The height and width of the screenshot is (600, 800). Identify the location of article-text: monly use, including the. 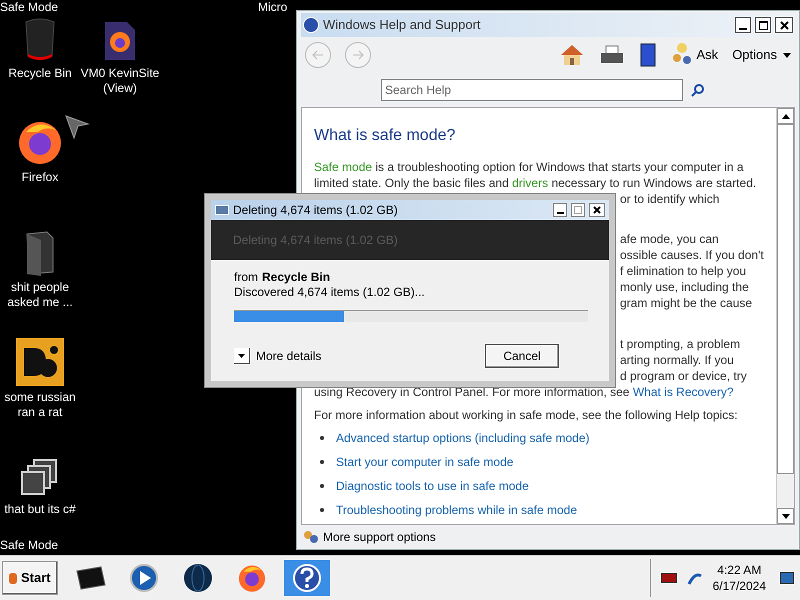
(684, 287).